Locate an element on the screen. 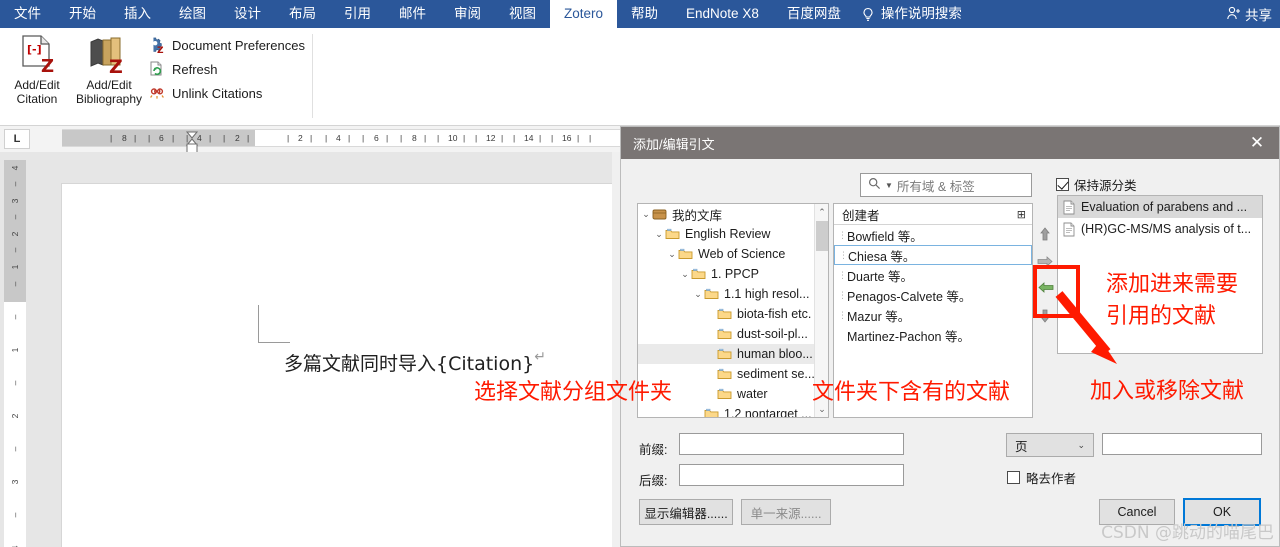  refresh-button: Refresh is located at coordinates (183, 69).